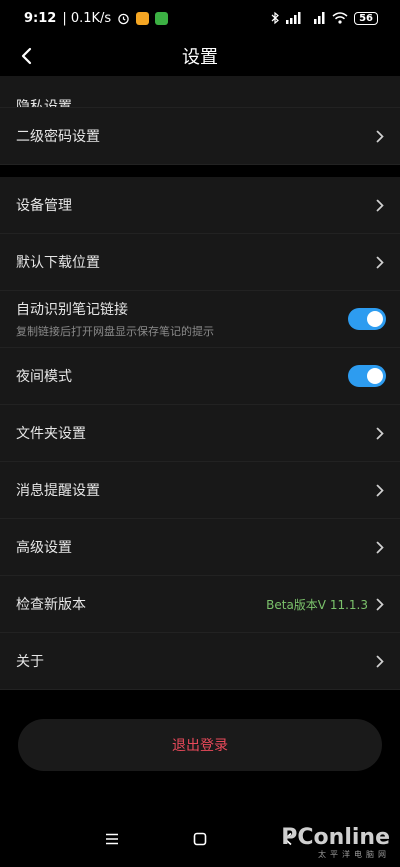 This screenshot has height=867, width=400. What do you see at coordinates (354, 854) in the screenshot?
I see `watermark-subtitle: 太平洋电脑网` at bounding box center [354, 854].